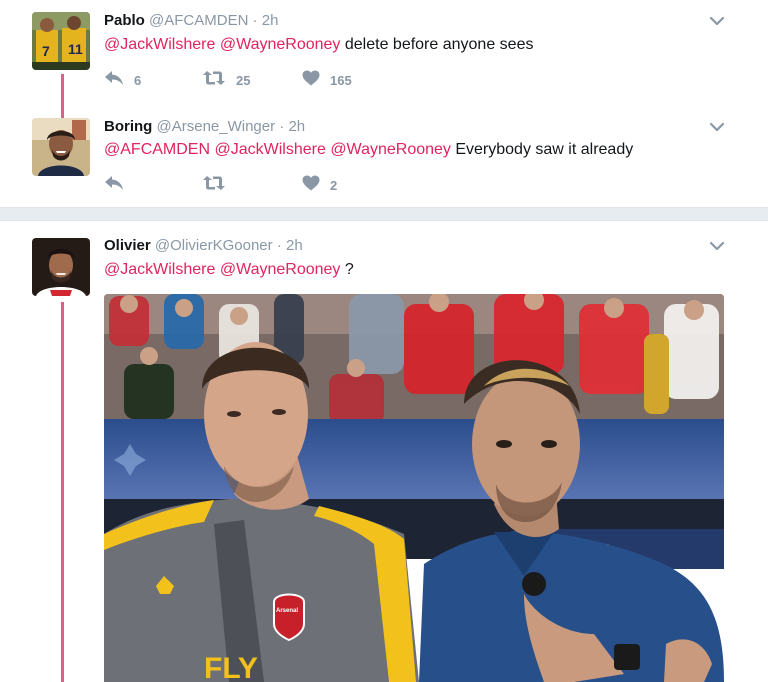  What do you see at coordinates (384, 214) in the screenshot?
I see `conversation-separator` at bounding box center [384, 214].